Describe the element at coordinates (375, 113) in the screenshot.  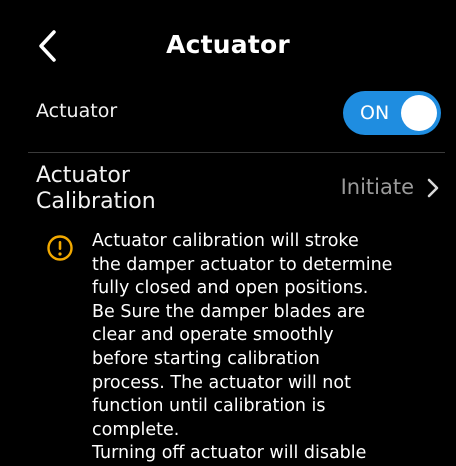
I see `toggle-state-text: ON` at that location.